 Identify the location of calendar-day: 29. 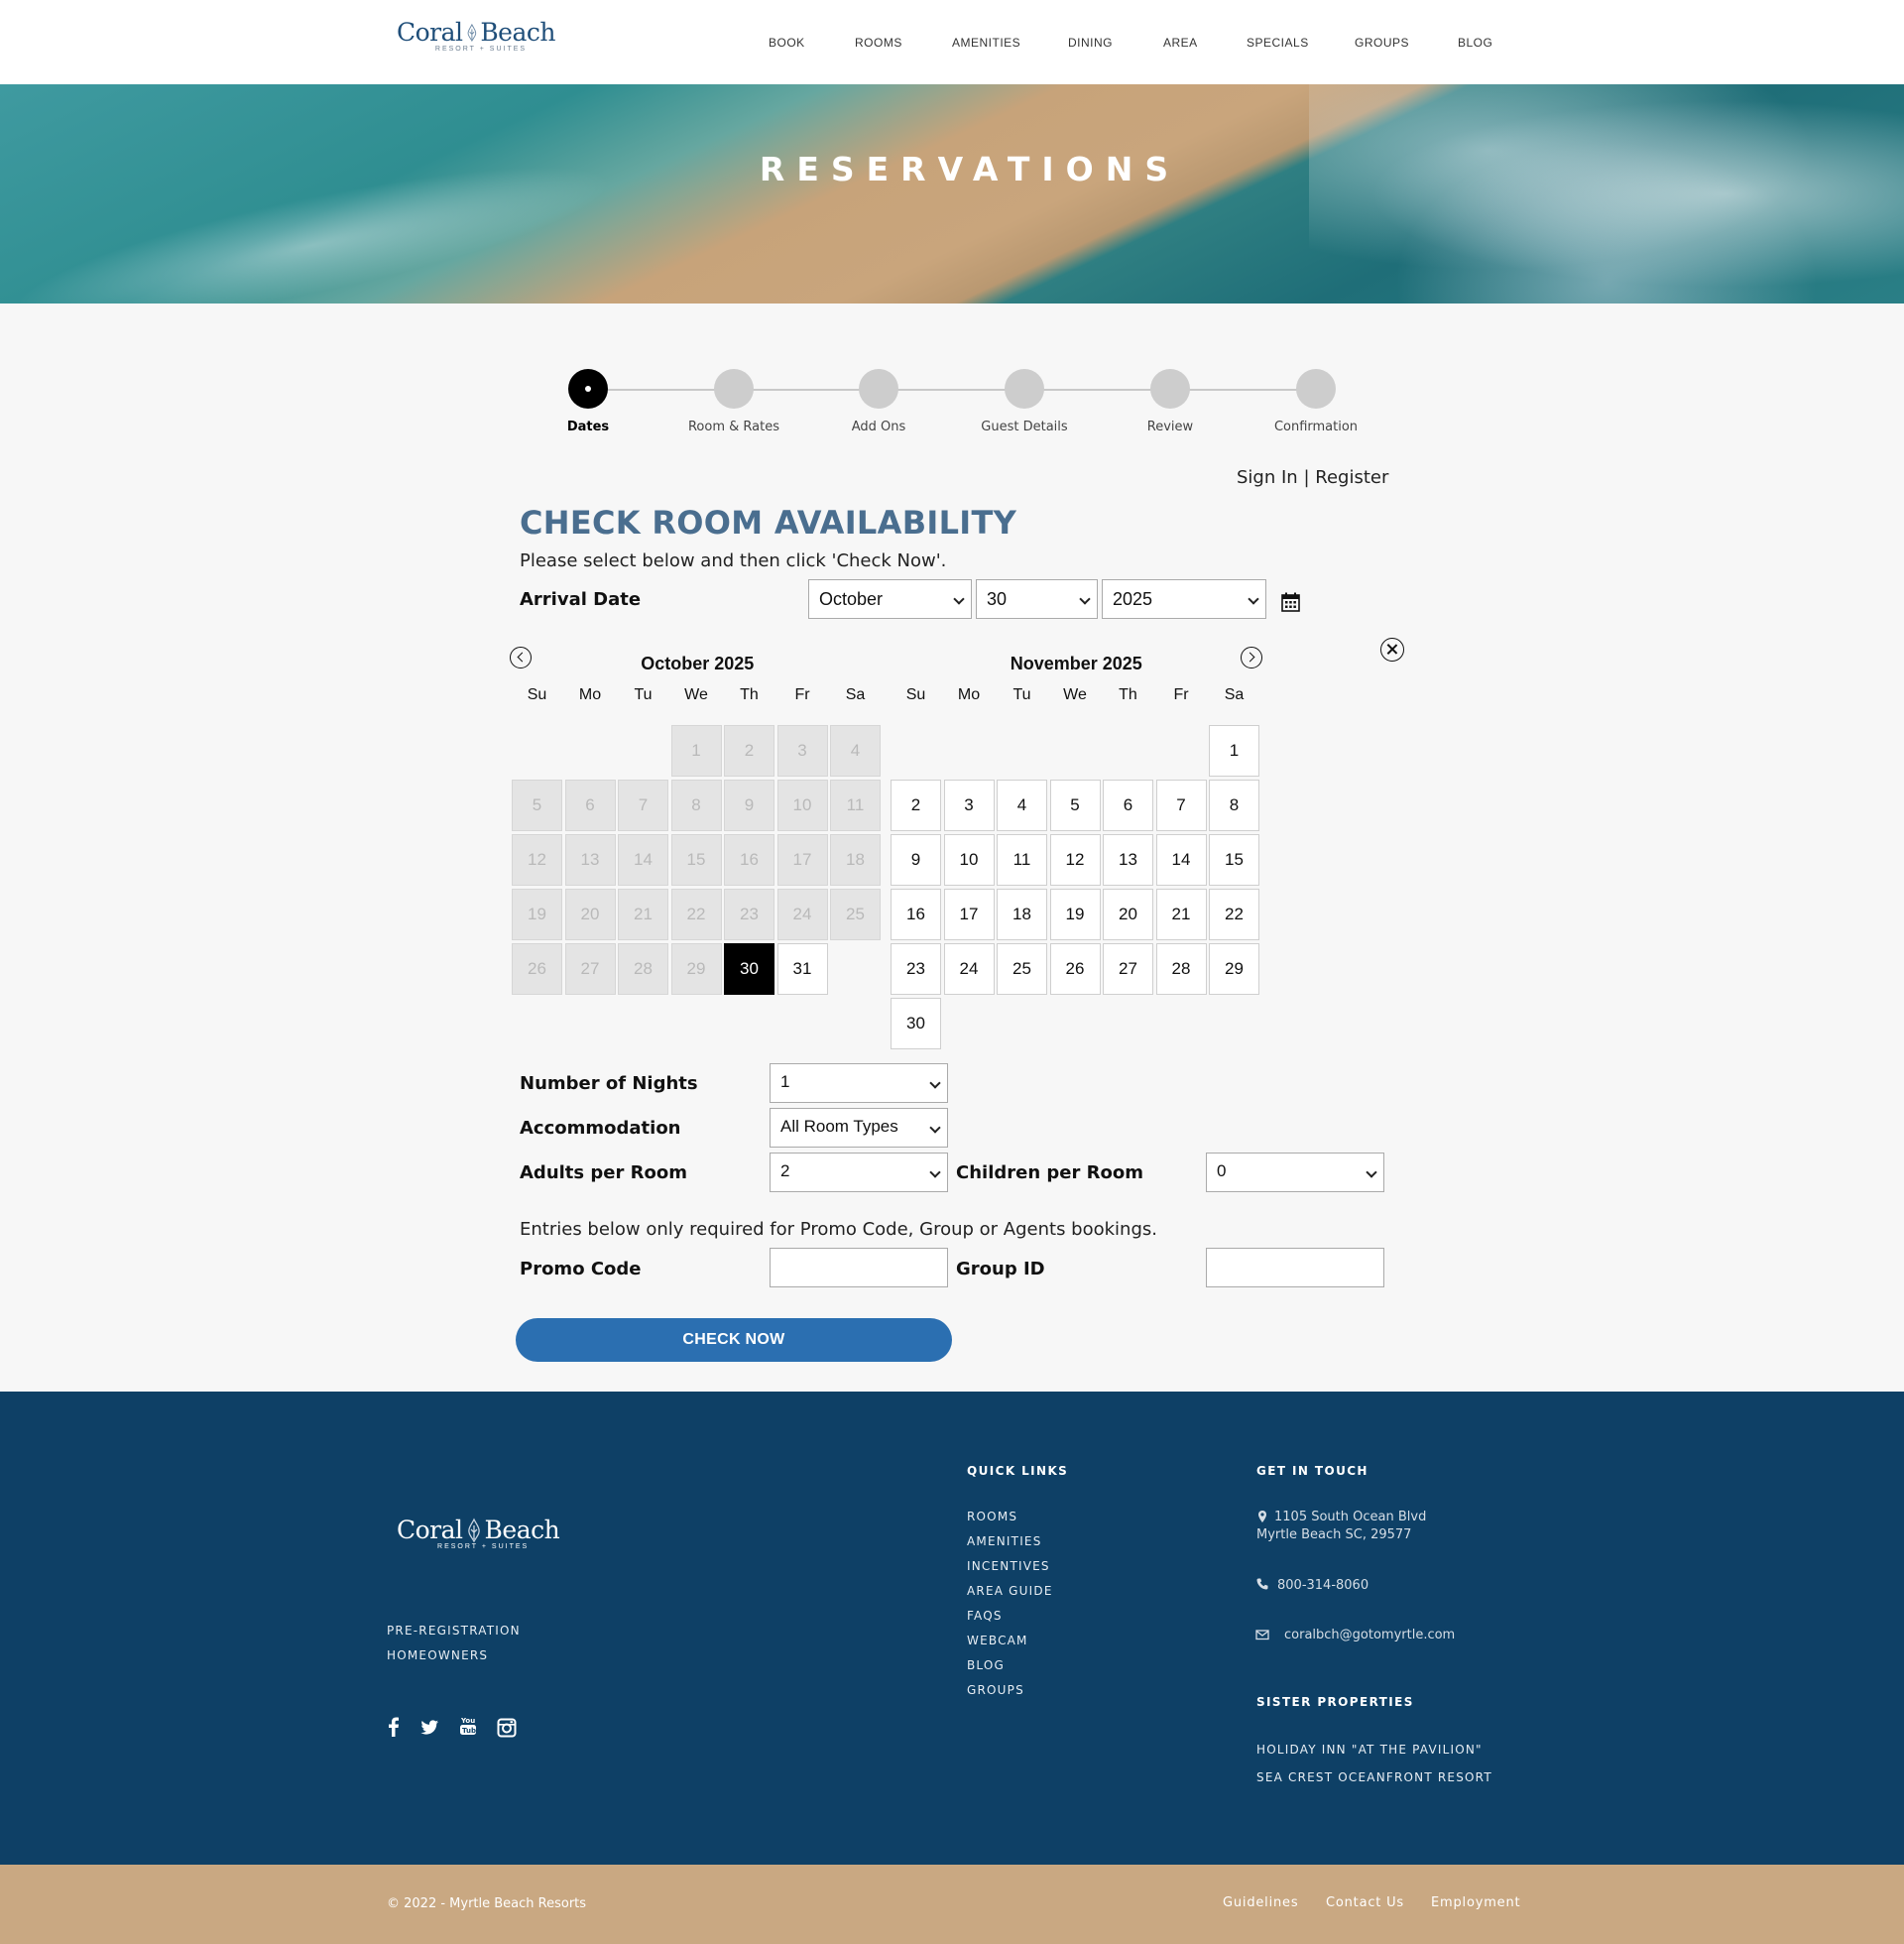
(1234, 969).